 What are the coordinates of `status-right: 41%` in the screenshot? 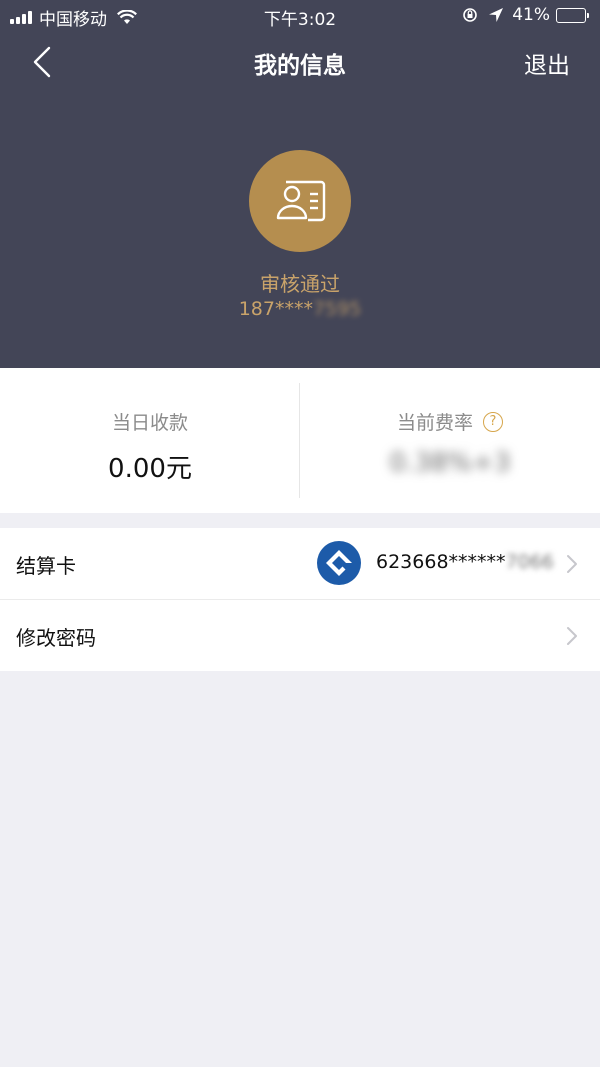 It's located at (525, 15).